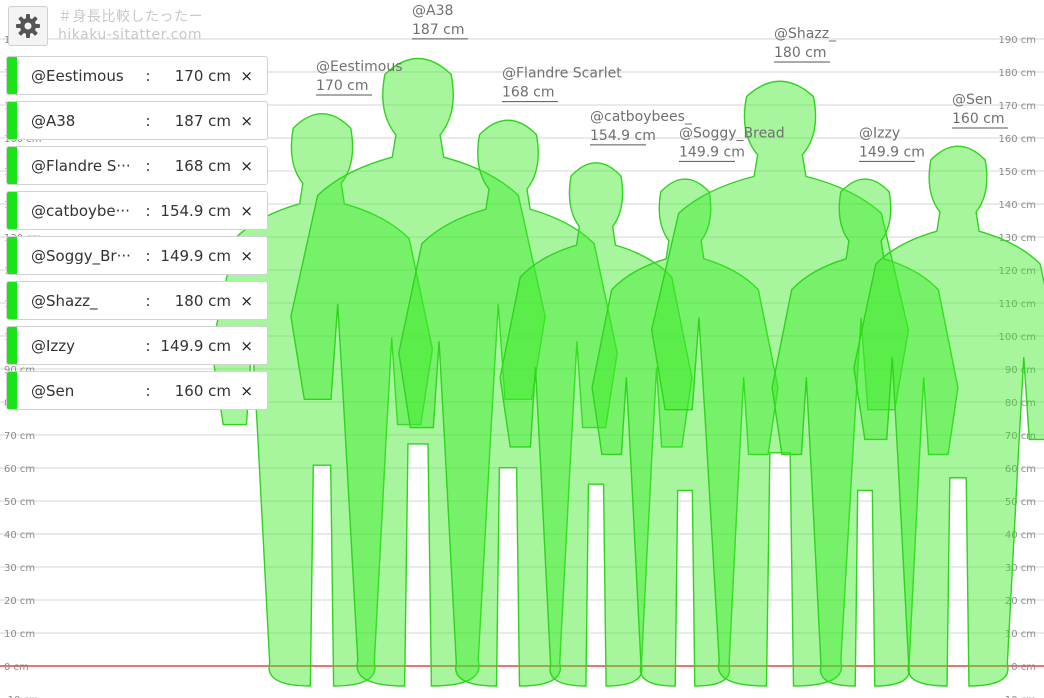 This screenshot has width=1044, height=698. What do you see at coordinates (202, 300) in the screenshot?
I see `person-height: 180 cm` at bounding box center [202, 300].